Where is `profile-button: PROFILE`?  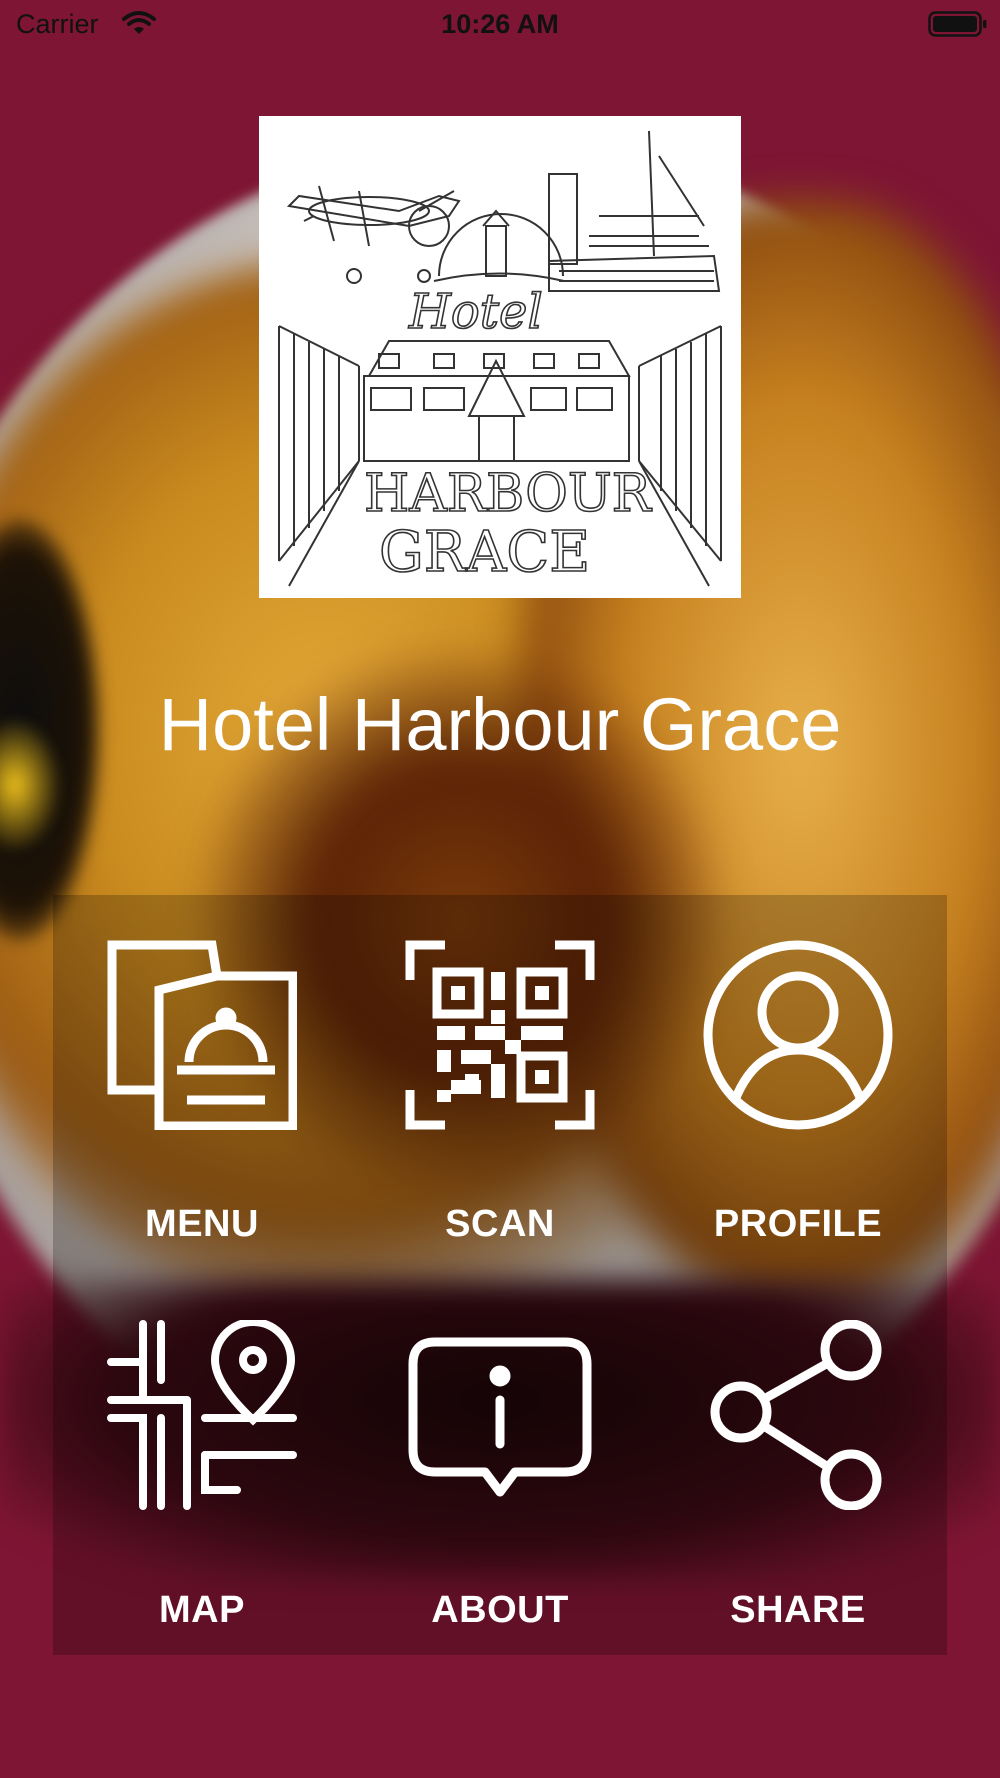
profile-button: PROFILE is located at coordinates (798, 1085).